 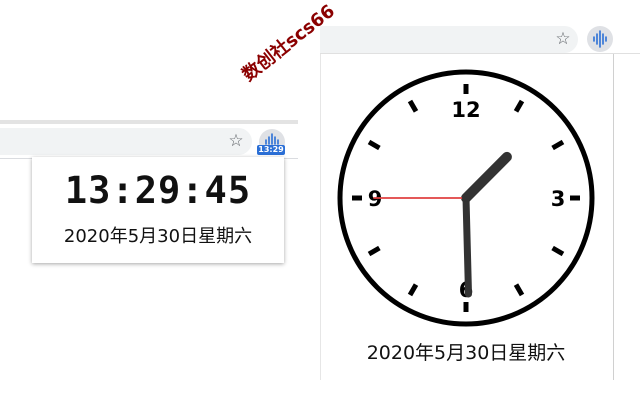 I want to click on left-address-bar, so click(x=126, y=141).